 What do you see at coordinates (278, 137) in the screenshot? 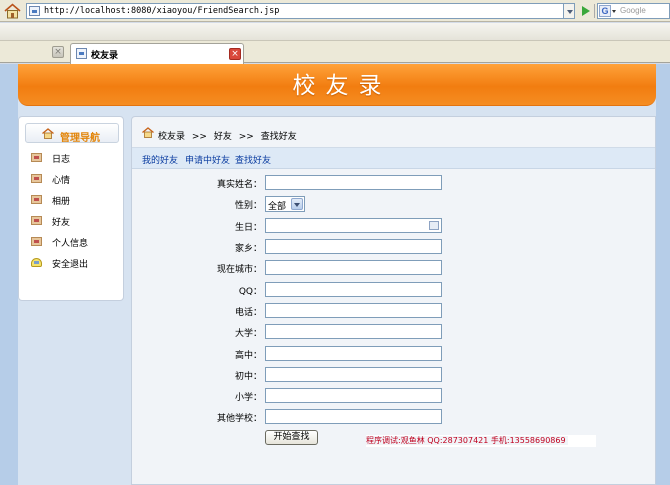
I see `breadcrumb-current: 查找好友` at bounding box center [278, 137].